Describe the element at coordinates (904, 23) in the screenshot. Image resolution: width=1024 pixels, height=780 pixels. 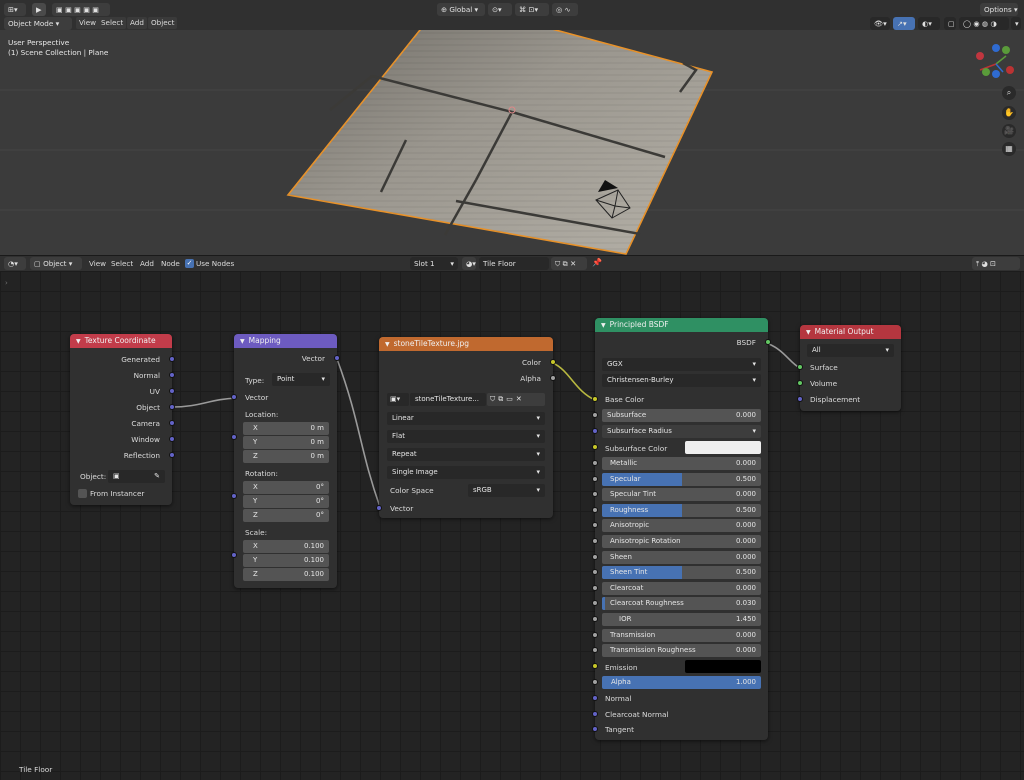
I see `gizmo-toggle-icon: ↗▾` at that location.